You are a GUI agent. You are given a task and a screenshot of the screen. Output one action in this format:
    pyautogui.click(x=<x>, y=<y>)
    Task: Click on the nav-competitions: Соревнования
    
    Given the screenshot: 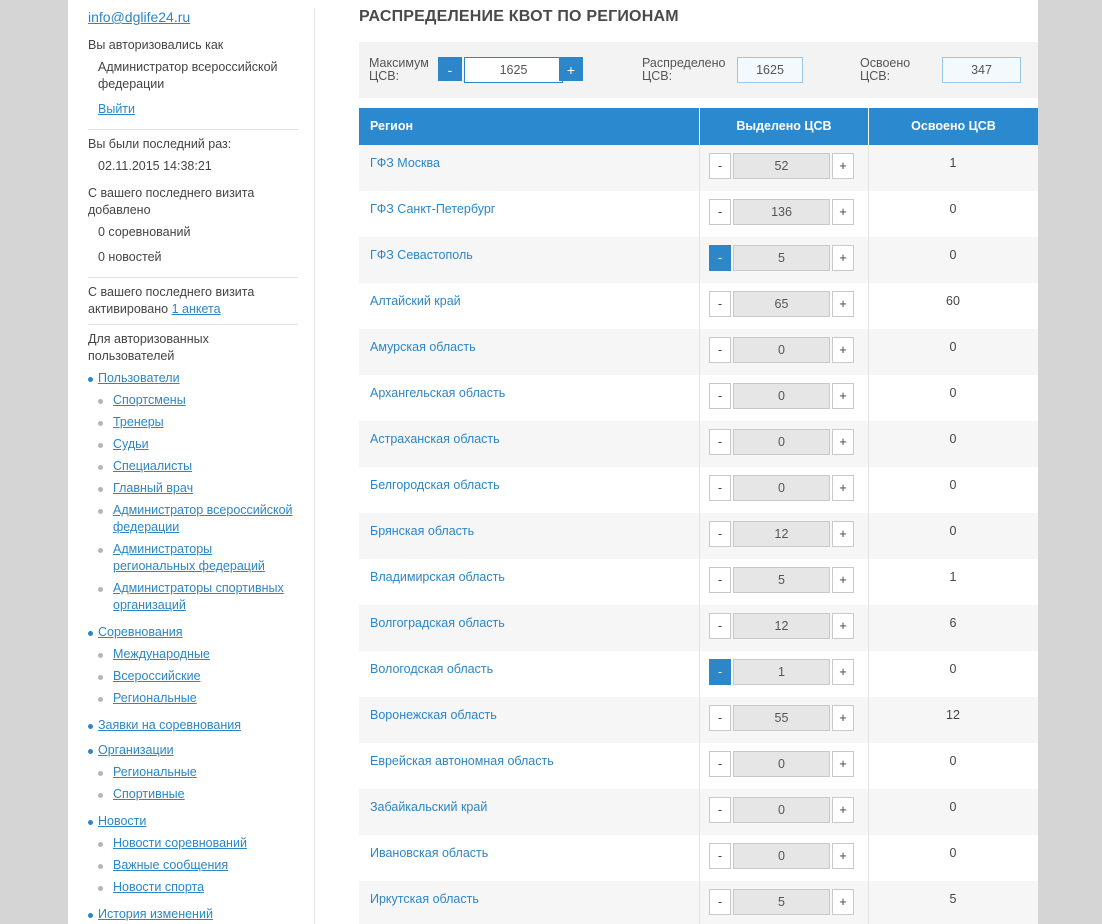 What is the action you would take?
    pyautogui.click(x=140, y=632)
    